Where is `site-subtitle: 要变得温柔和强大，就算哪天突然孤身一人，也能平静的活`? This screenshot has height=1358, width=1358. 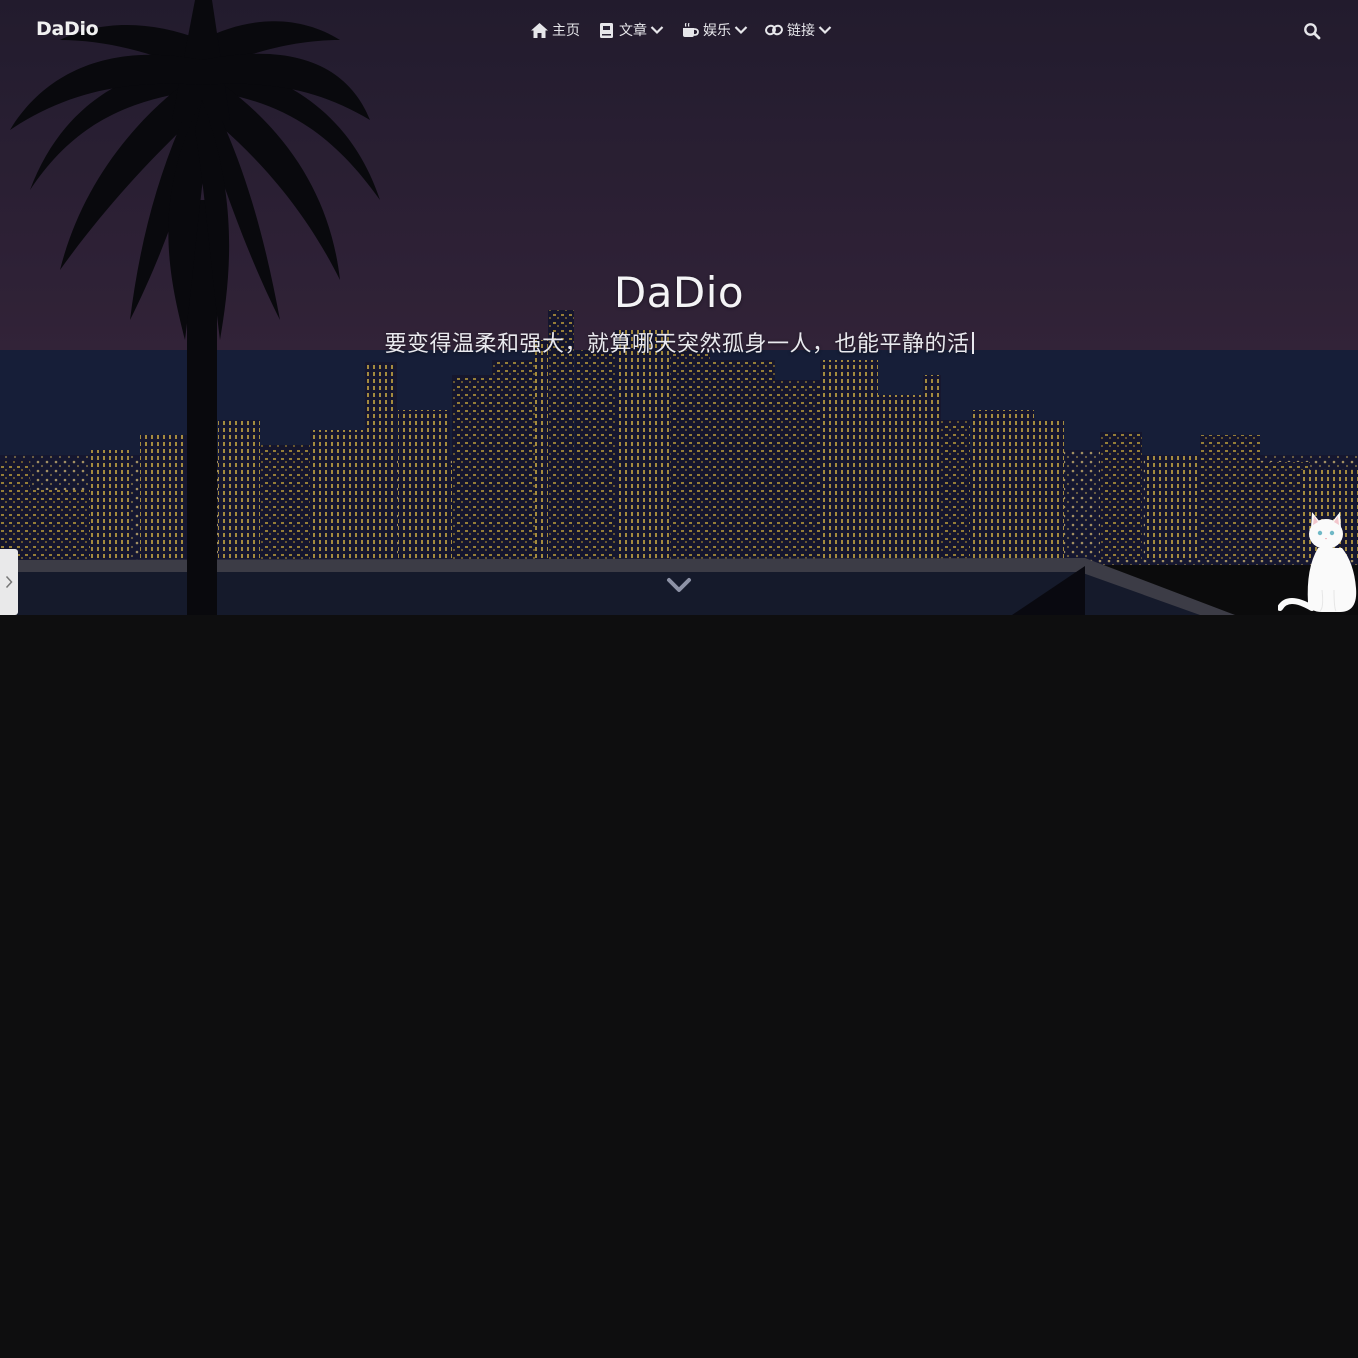 site-subtitle: 要变得温柔和强大，就算哪天突然孤身一人，也能平静的活 is located at coordinates (679, 342).